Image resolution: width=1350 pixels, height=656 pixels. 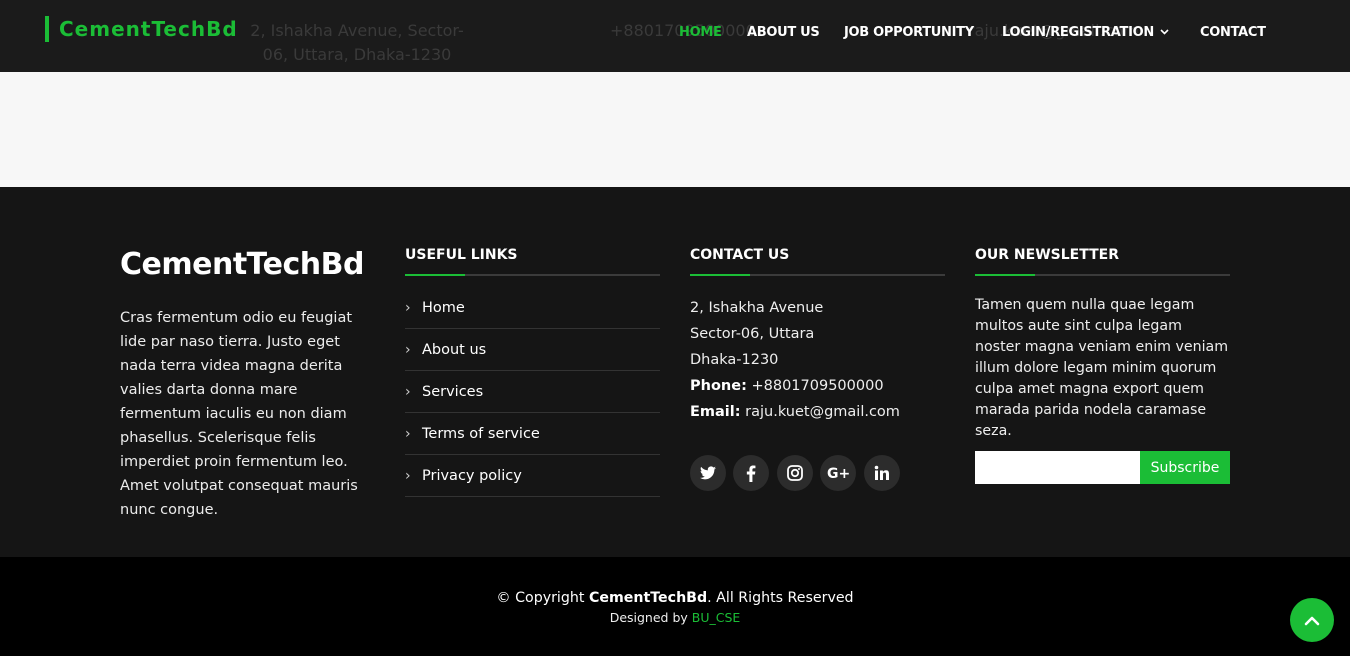 I want to click on footer-brand: CementTechBd, so click(x=242, y=264).